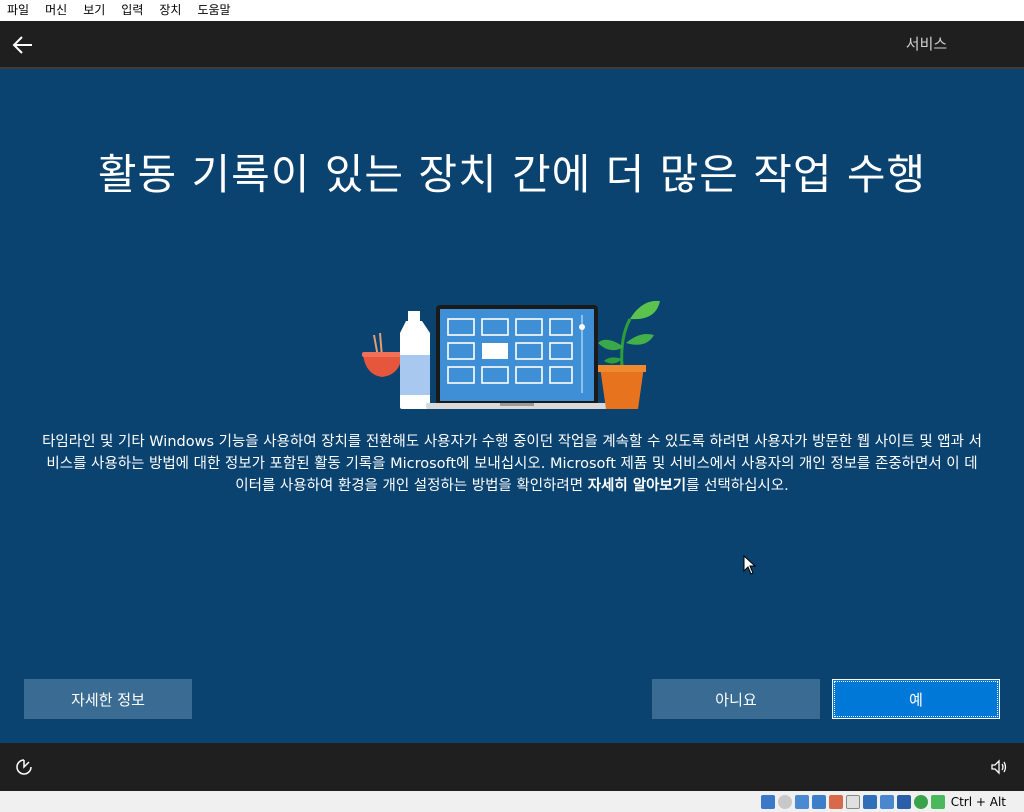 This screenshot has width=1024, height=812. I want to click on learn-more-link: 자세히 알아보기, so click(637, 486).